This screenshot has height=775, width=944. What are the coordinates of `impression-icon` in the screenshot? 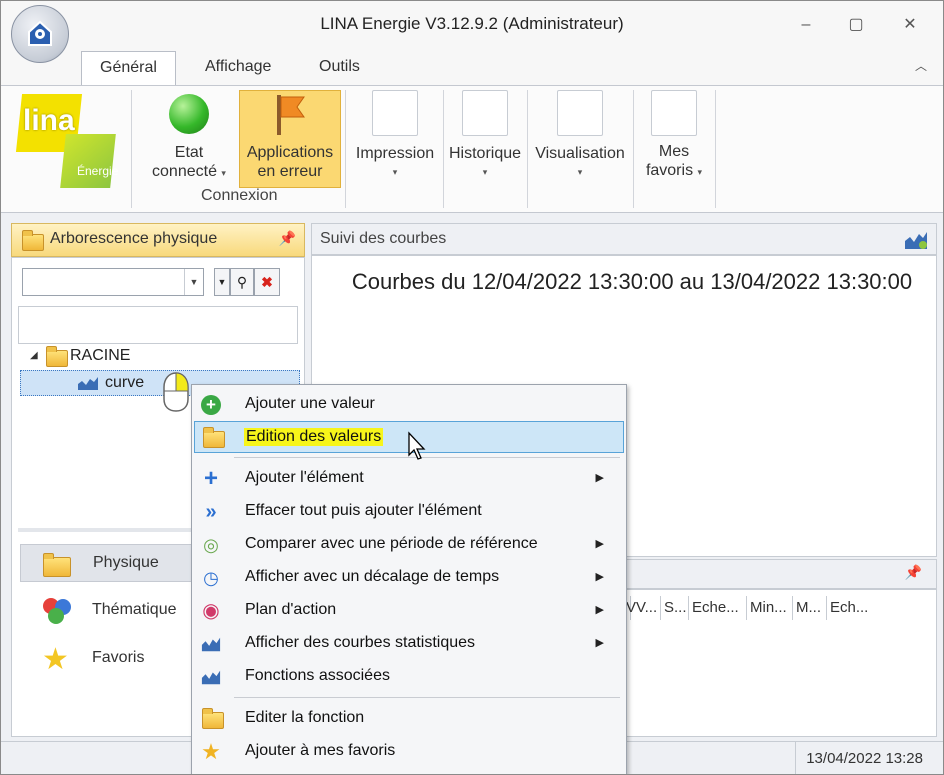 It's located at (395, 113).